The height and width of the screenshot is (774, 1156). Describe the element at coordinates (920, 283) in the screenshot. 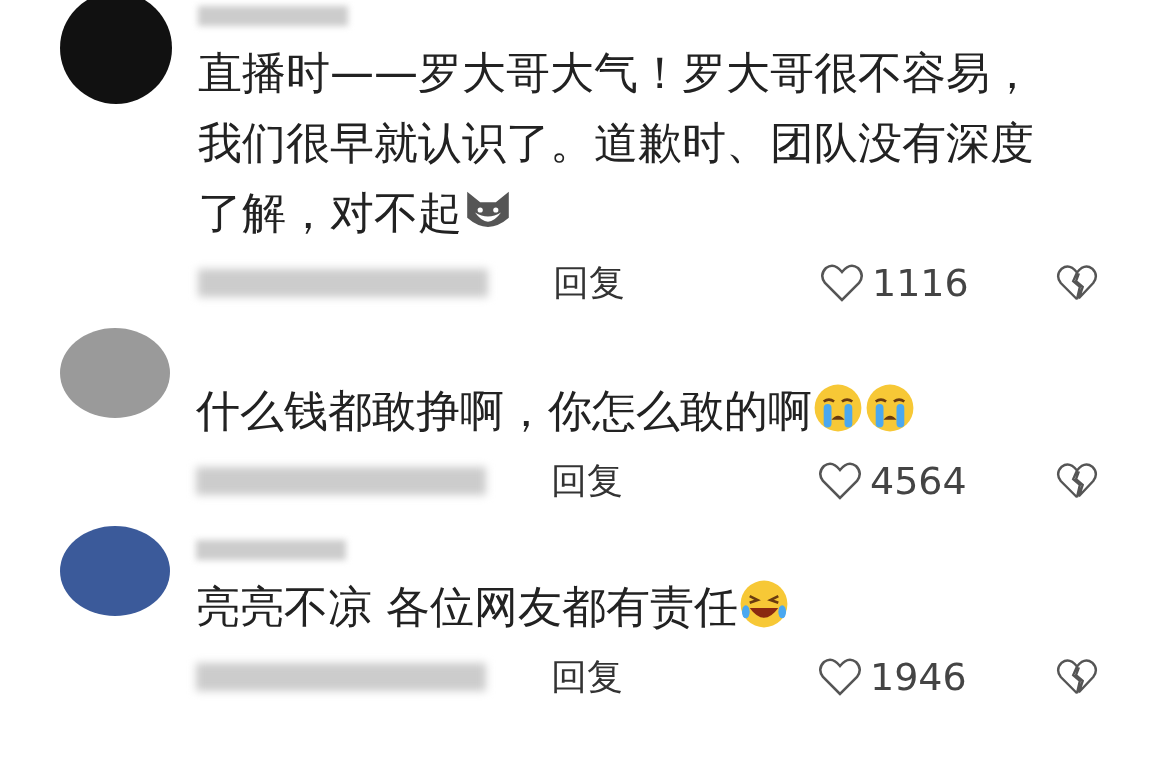

I see `like-count: 1116` at that location.